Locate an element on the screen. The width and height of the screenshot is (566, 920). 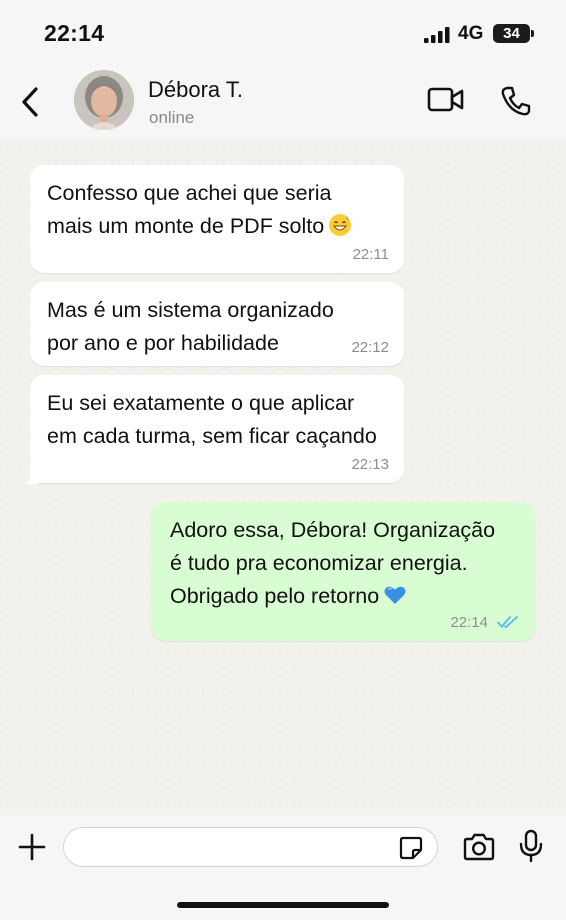
read-receipt-icon is located at coordinates (507, 622).